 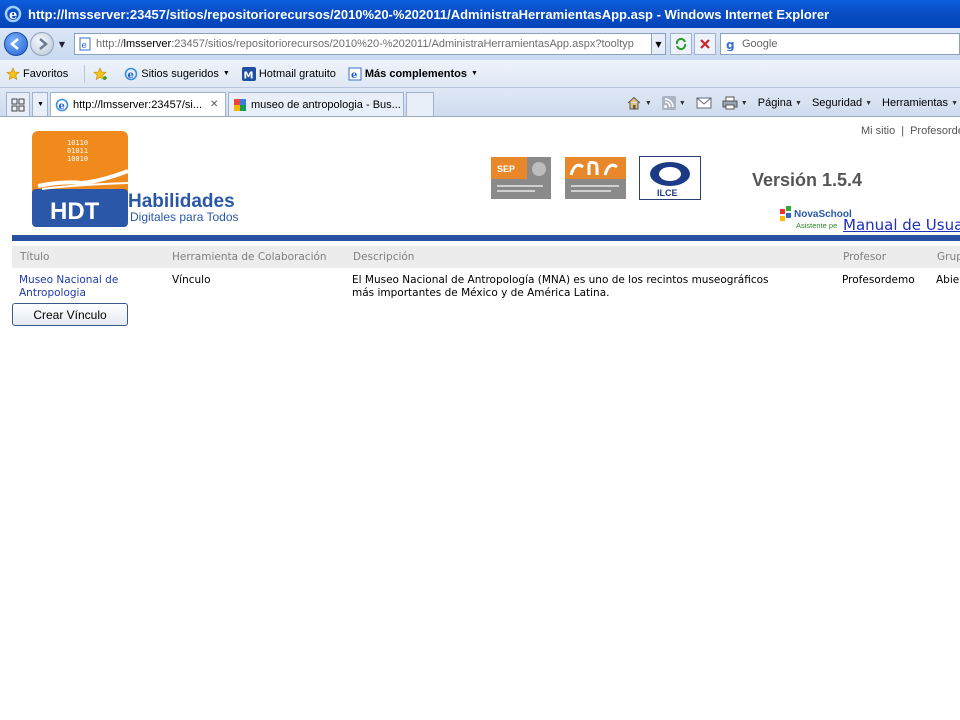 I want to click on version-label: Versión 1.5.4, so click(x=807, y=180).